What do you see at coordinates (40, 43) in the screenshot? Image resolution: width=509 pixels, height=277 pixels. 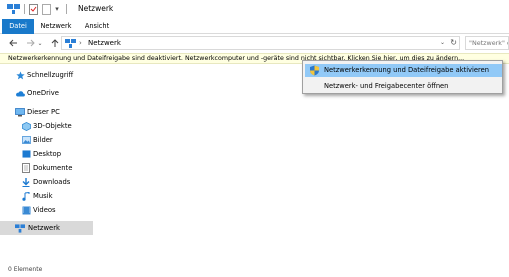 I see `recent-locations-button: ⌄` at bounding box center [40, 43].